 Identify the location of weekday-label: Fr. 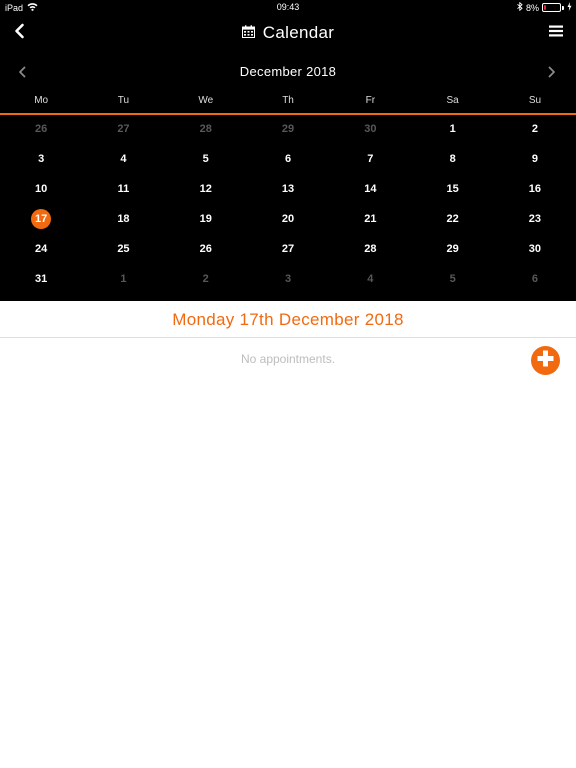
(370, 100).